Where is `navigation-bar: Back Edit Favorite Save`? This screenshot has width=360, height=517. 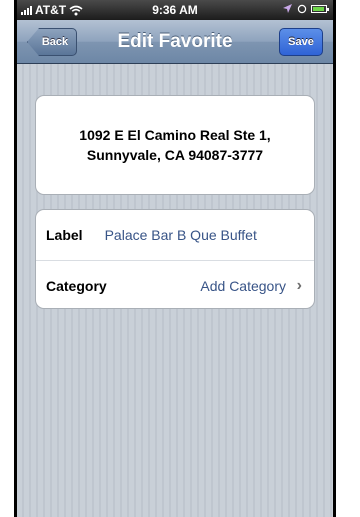 navigation-bar: Back Edit Favorite Save is located at coordinates (175, 42).